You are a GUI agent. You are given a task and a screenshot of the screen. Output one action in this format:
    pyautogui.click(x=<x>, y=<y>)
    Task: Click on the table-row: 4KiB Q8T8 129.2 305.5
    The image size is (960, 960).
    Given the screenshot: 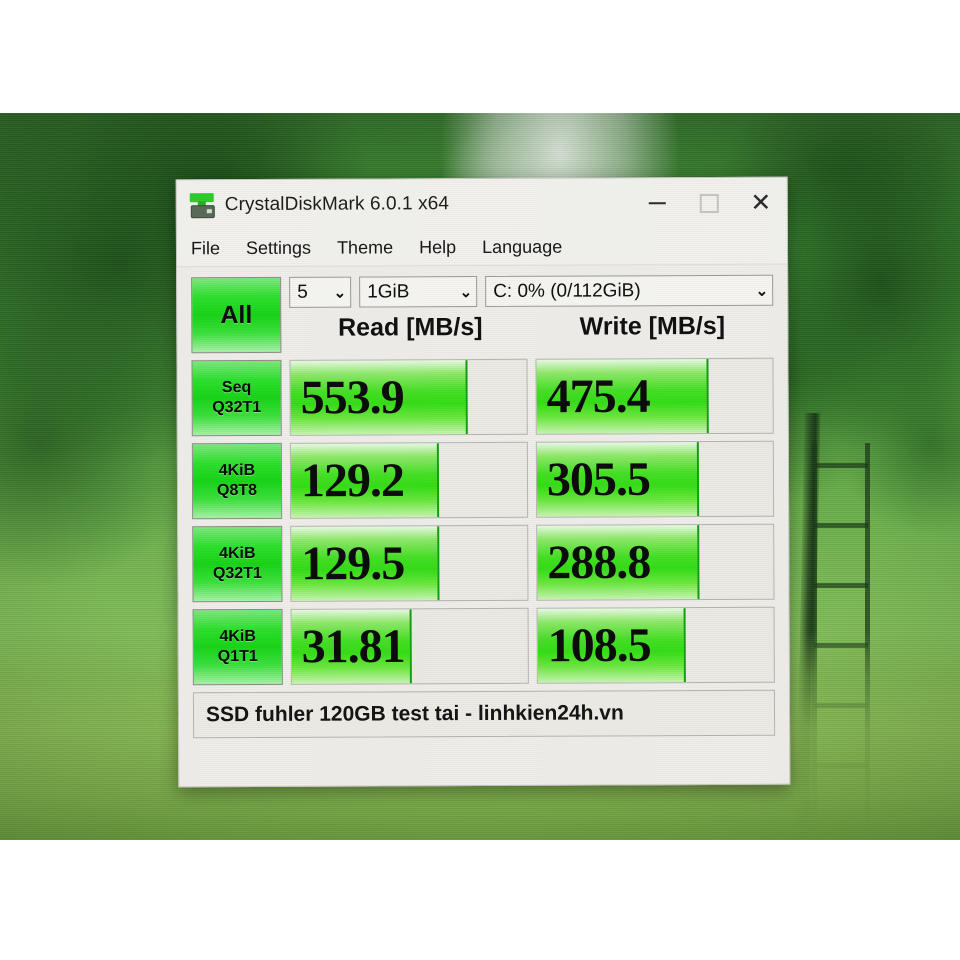 What is the action you would take?
    pyautogui.click(x=483, y=480)
    